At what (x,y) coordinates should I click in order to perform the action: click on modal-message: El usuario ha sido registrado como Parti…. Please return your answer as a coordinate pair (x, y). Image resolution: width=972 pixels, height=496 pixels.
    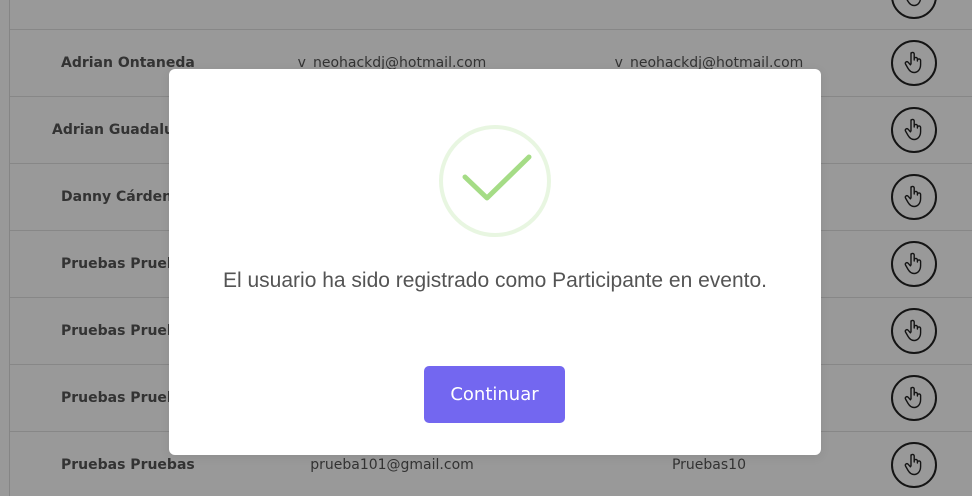
    Looking at the image, I should click on (495, 280).